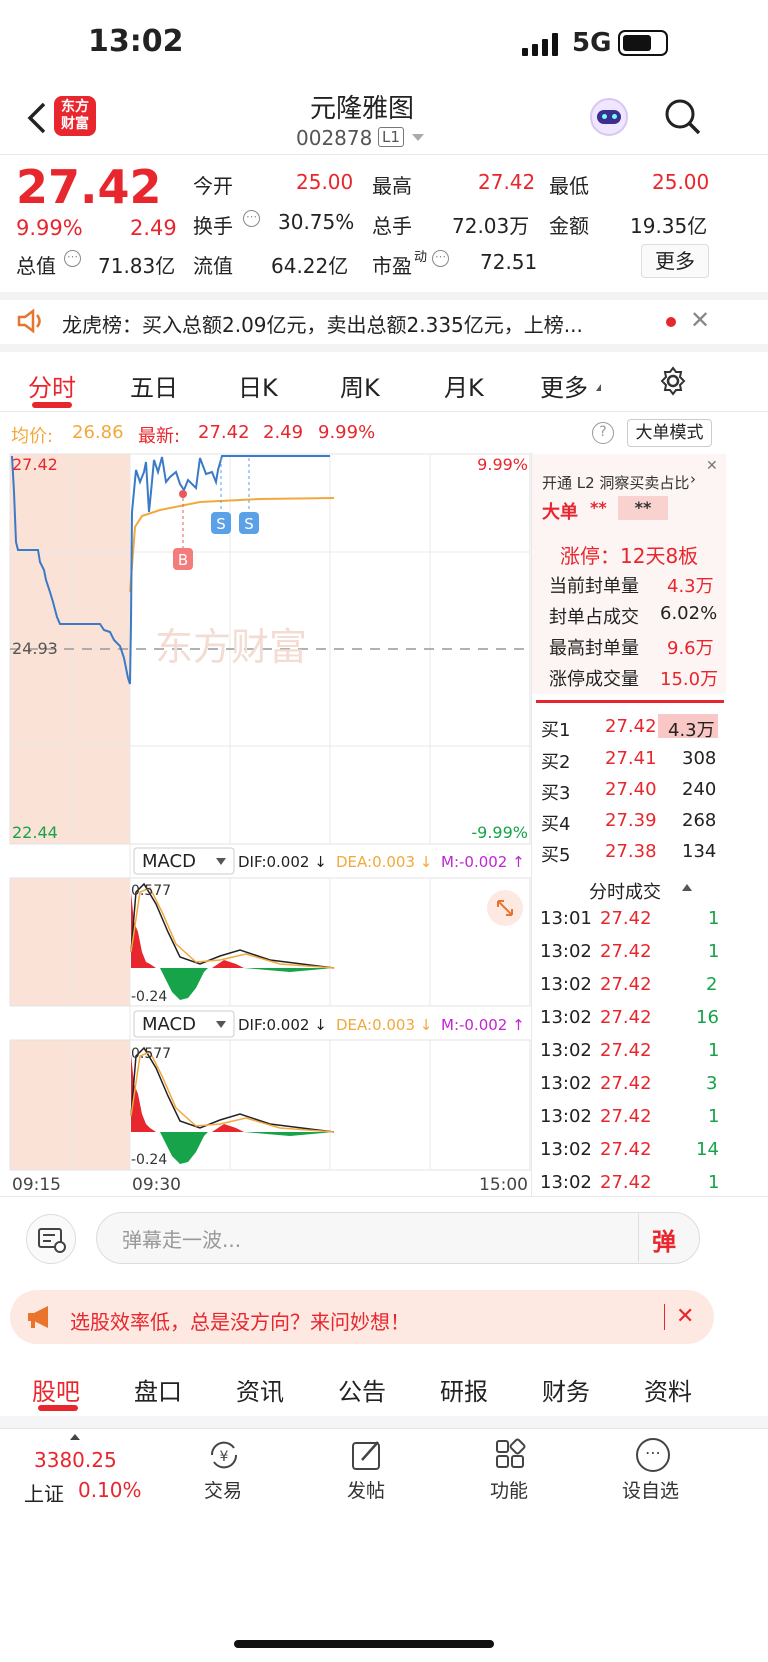  What do you see at coordinates (689, 679) in the screenshot?
I see `limit-row-value: 15.0万` at bounding box center [689, 679].